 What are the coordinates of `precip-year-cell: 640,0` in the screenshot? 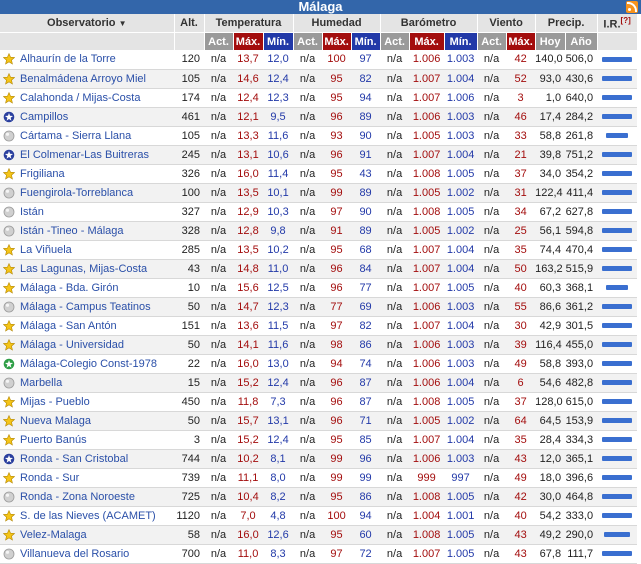 It's located at (581, 98).